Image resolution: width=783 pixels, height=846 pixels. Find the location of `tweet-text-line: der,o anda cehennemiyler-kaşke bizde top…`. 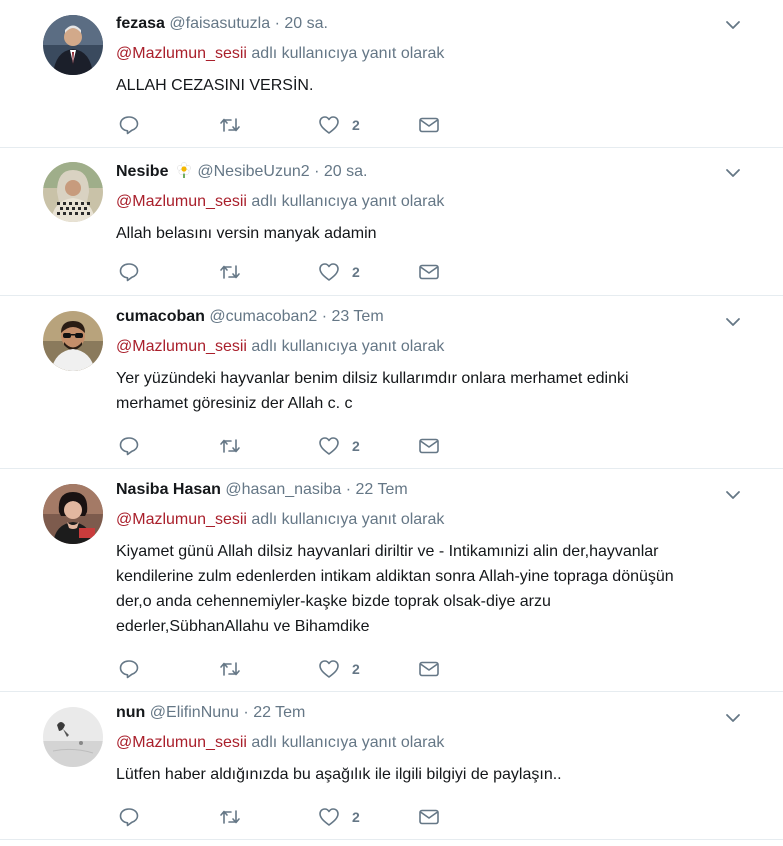

tweet-text-line: der,o anda cehennemiyler-kaşke bizde top… is located at coordinates (333, 601).